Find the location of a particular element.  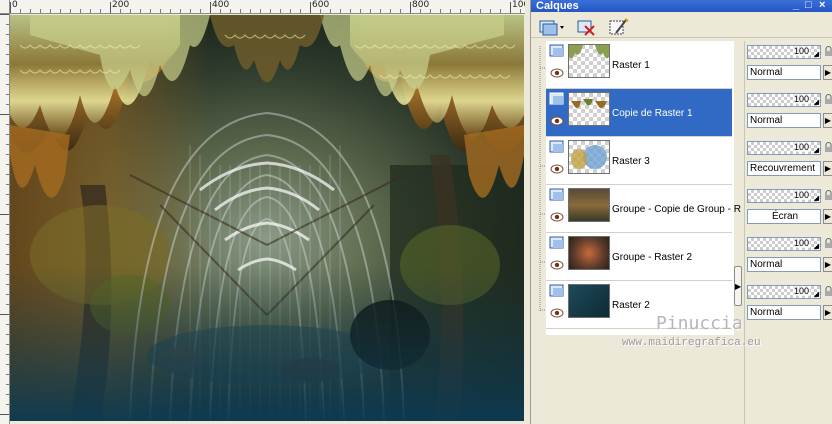

layer-row-raster-1: Raster 1 is located at coordinates (639, 65).